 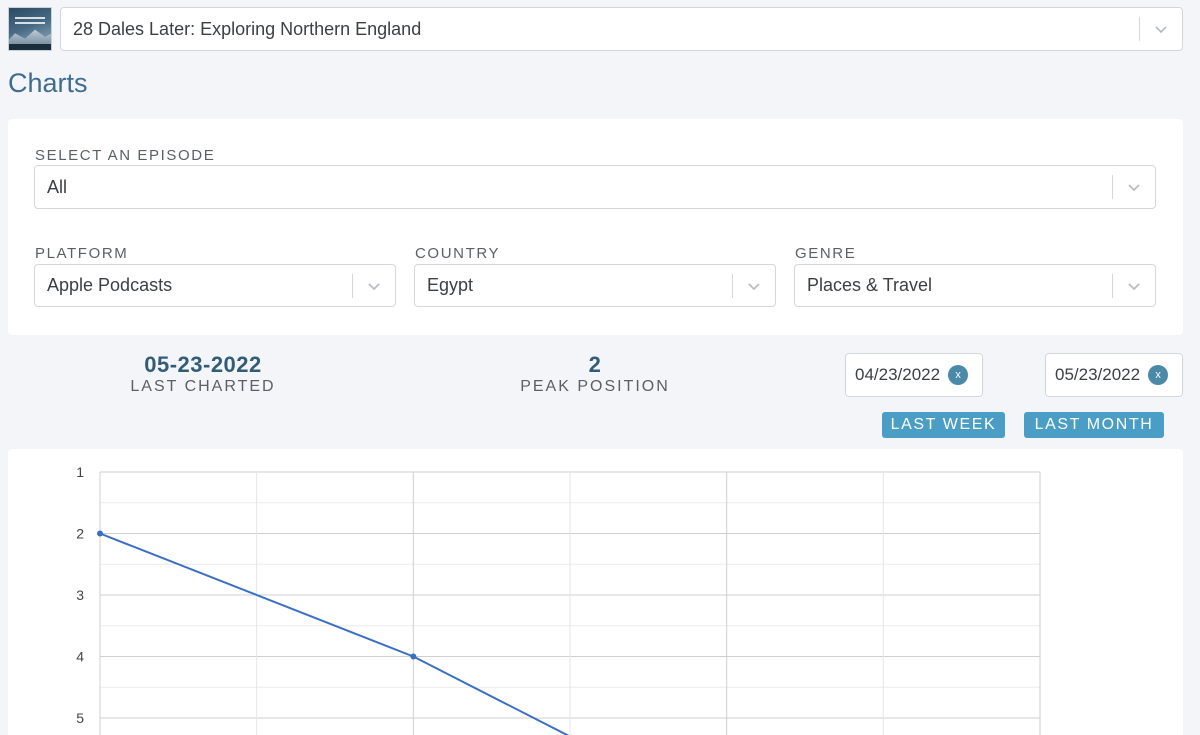 I want to click on platform-label: PLATFORM, so click(x=82, y=253).